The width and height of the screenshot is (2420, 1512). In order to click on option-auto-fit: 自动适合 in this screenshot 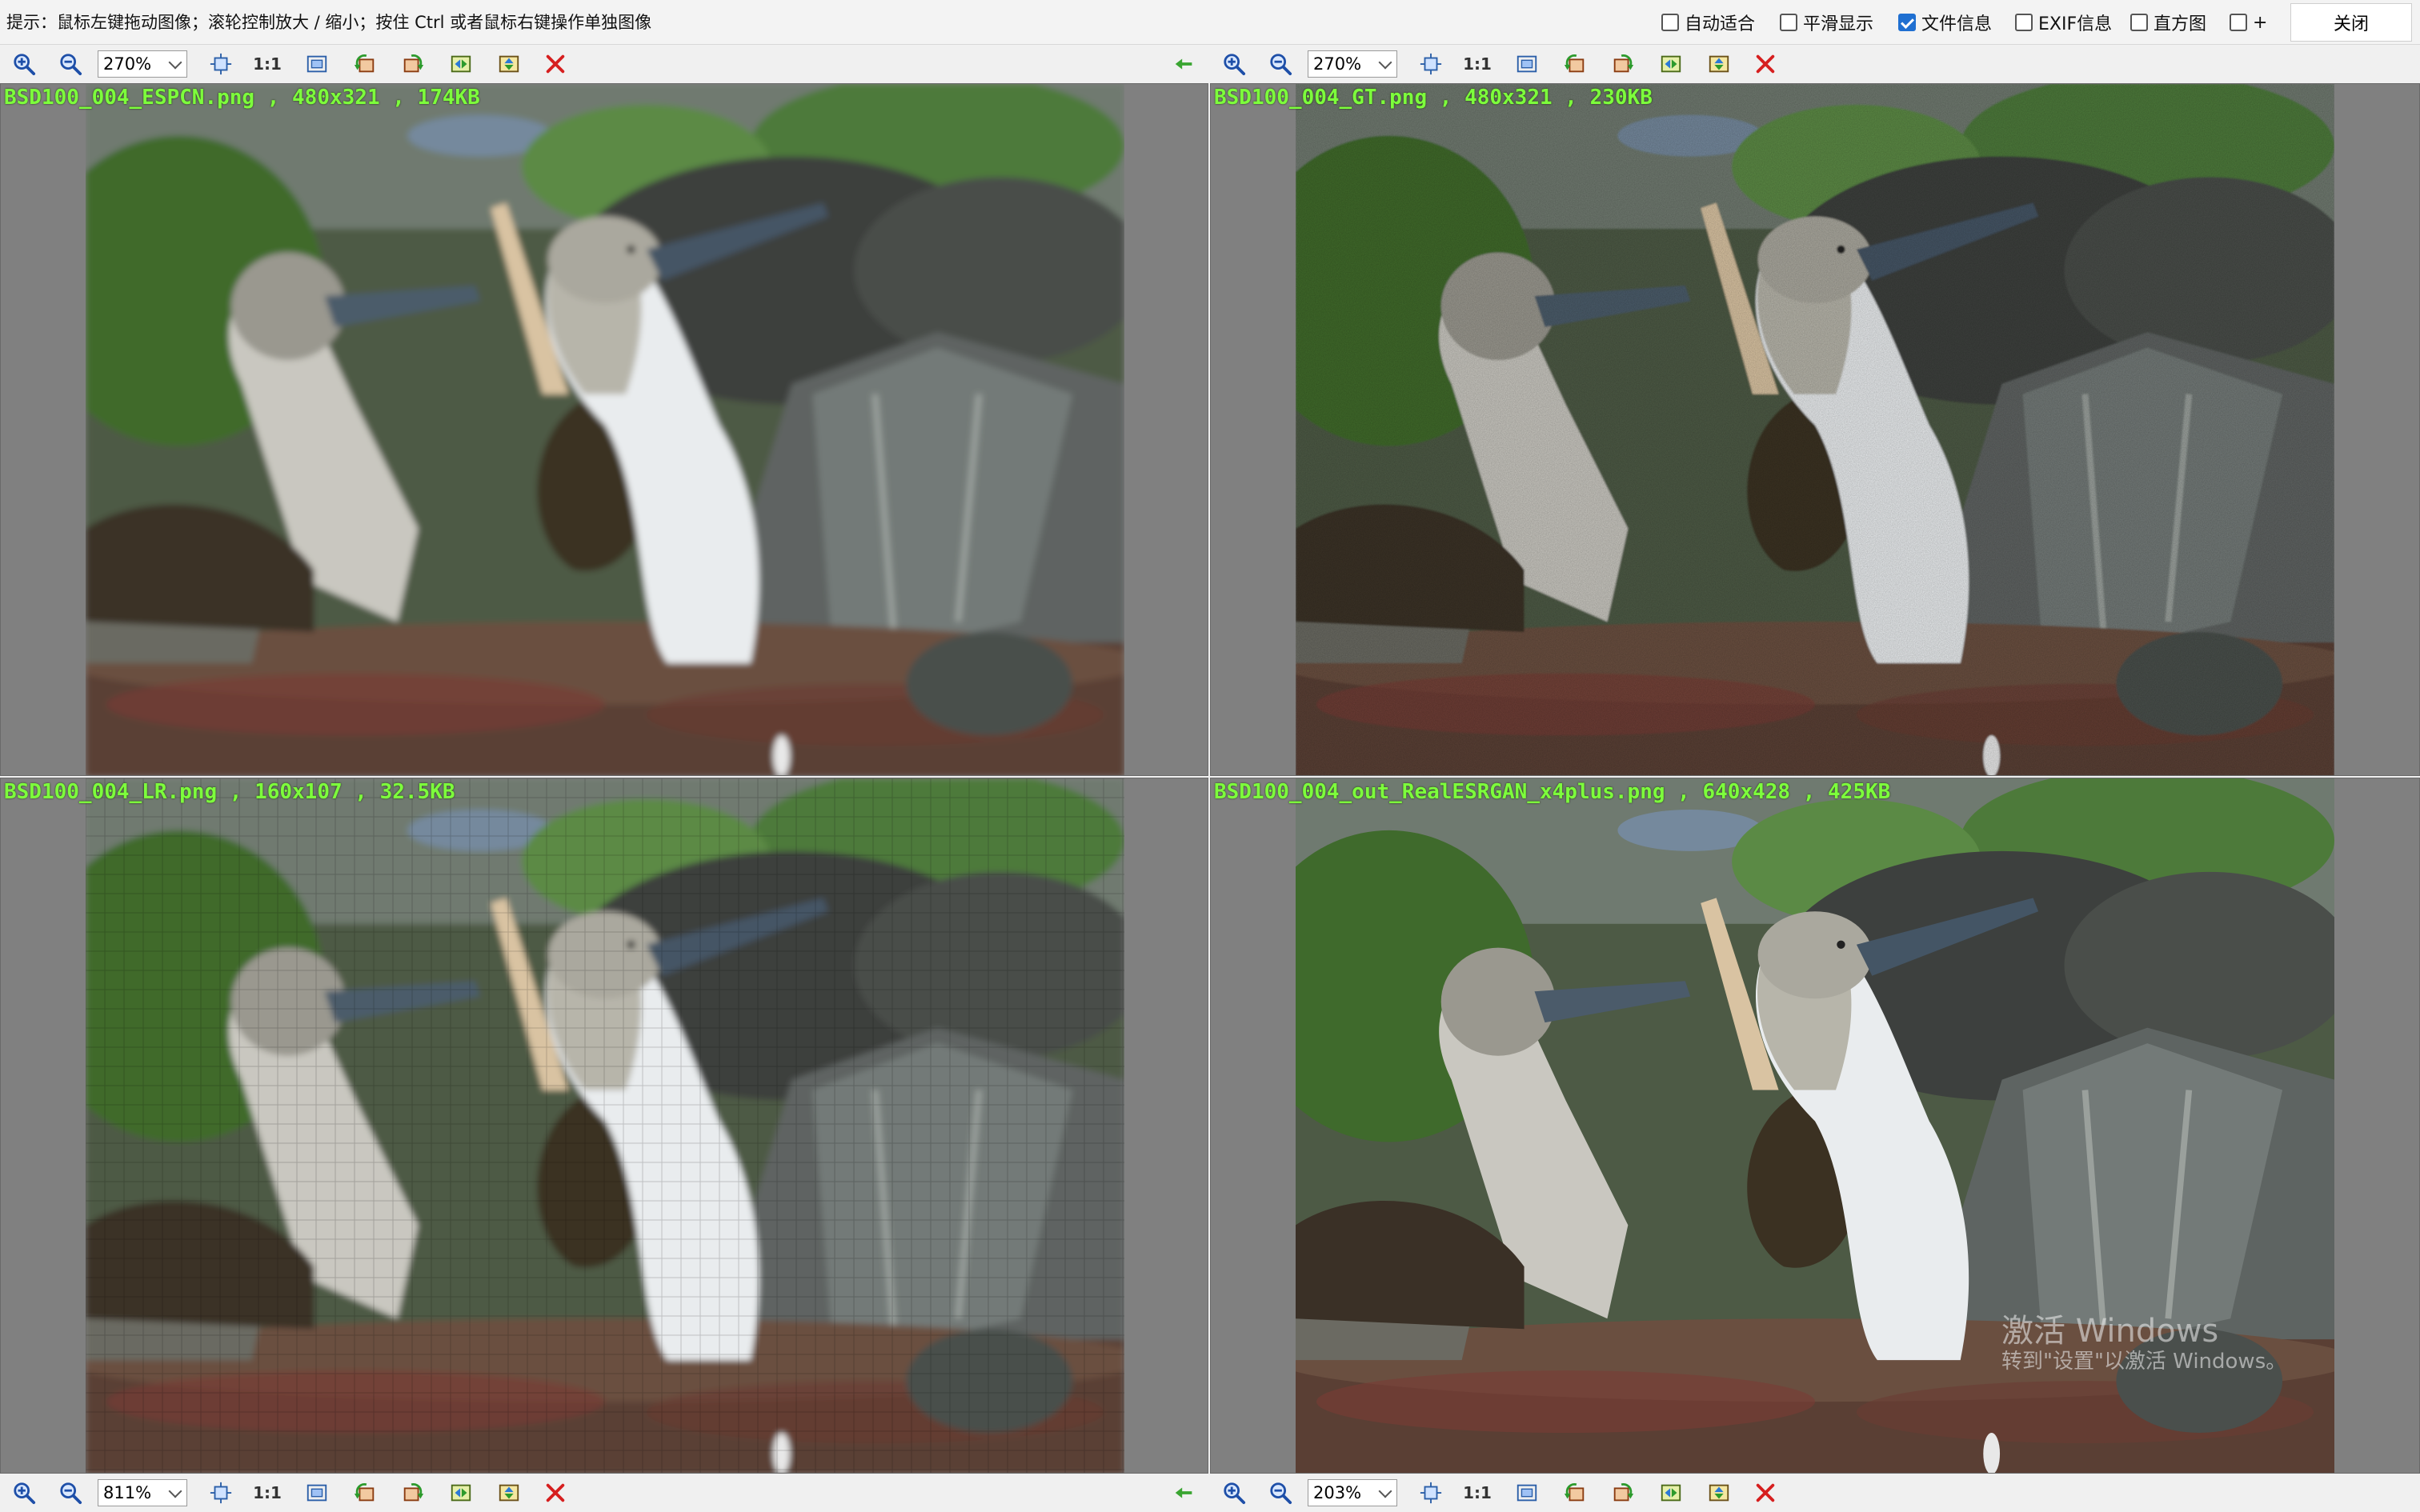, I will do `click(1708, 22)`.